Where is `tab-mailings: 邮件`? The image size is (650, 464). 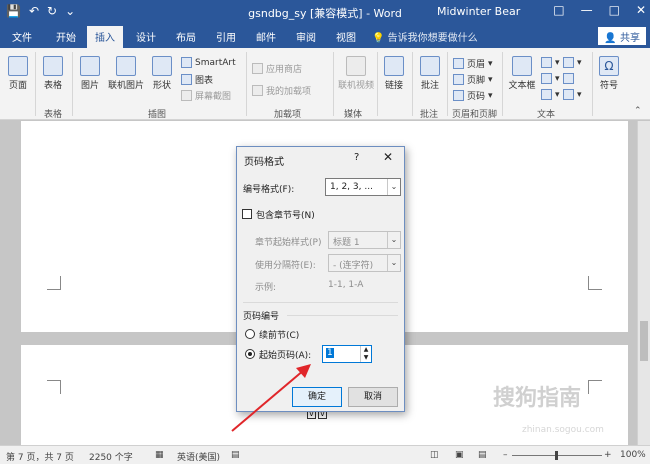
tab-mailings: 邮件 is located at coordinates (266, 36).